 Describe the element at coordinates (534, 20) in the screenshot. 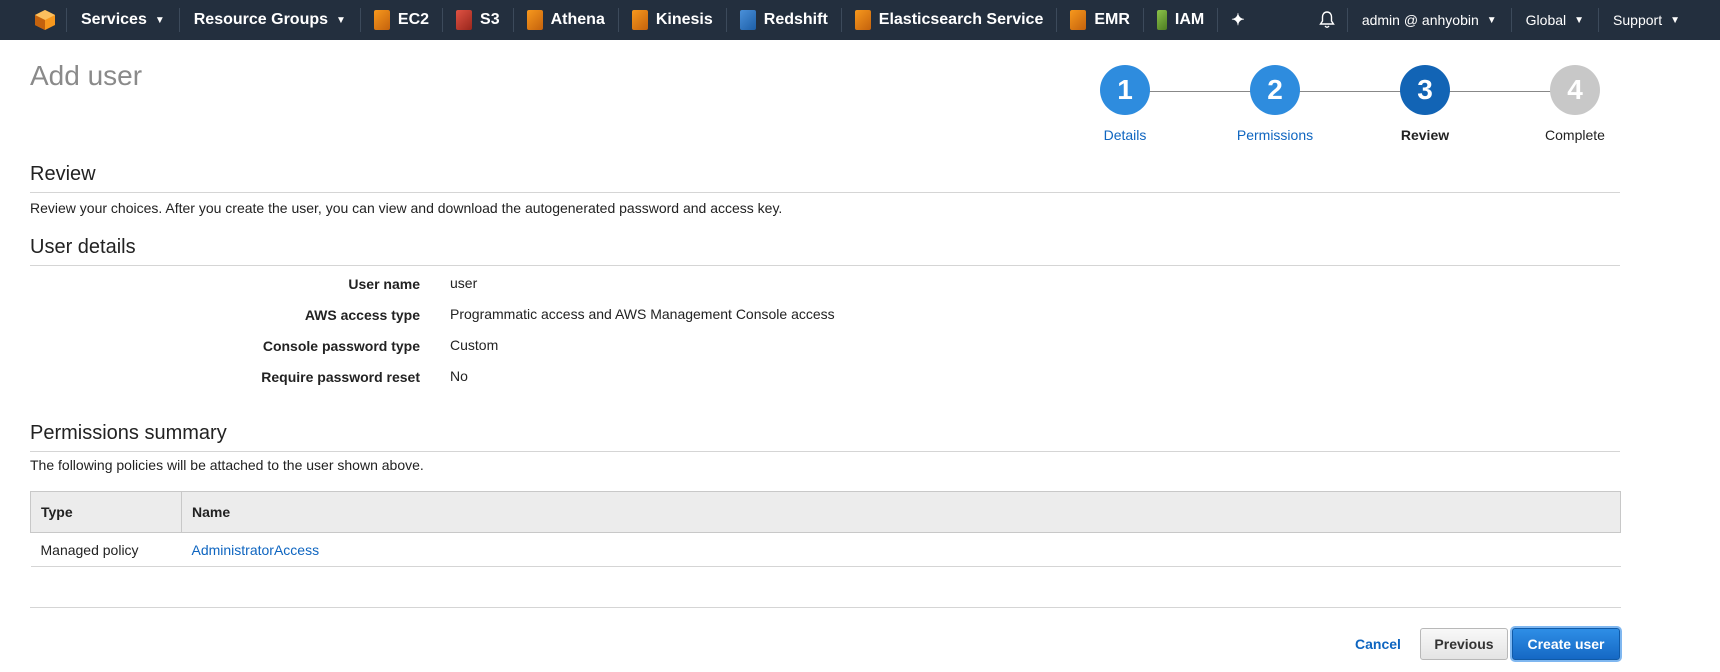

I see `athena-icon` at that location.